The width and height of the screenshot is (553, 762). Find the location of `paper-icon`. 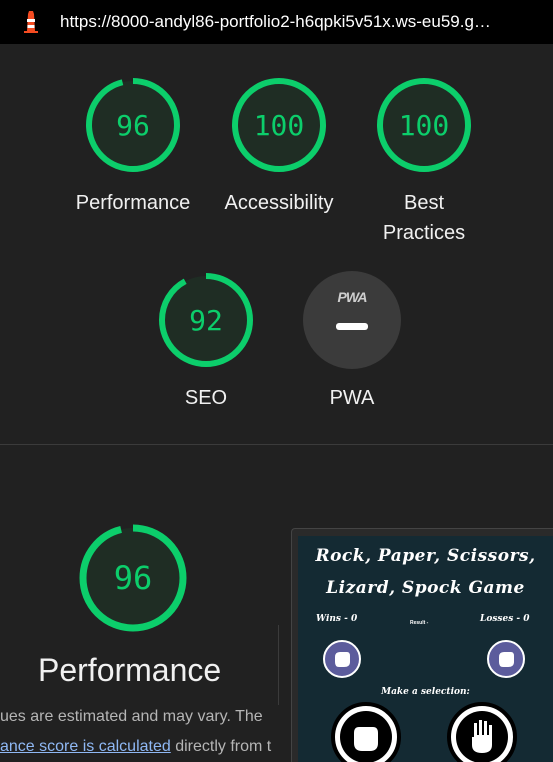

paper-icon is located at coordinates (482, 732).